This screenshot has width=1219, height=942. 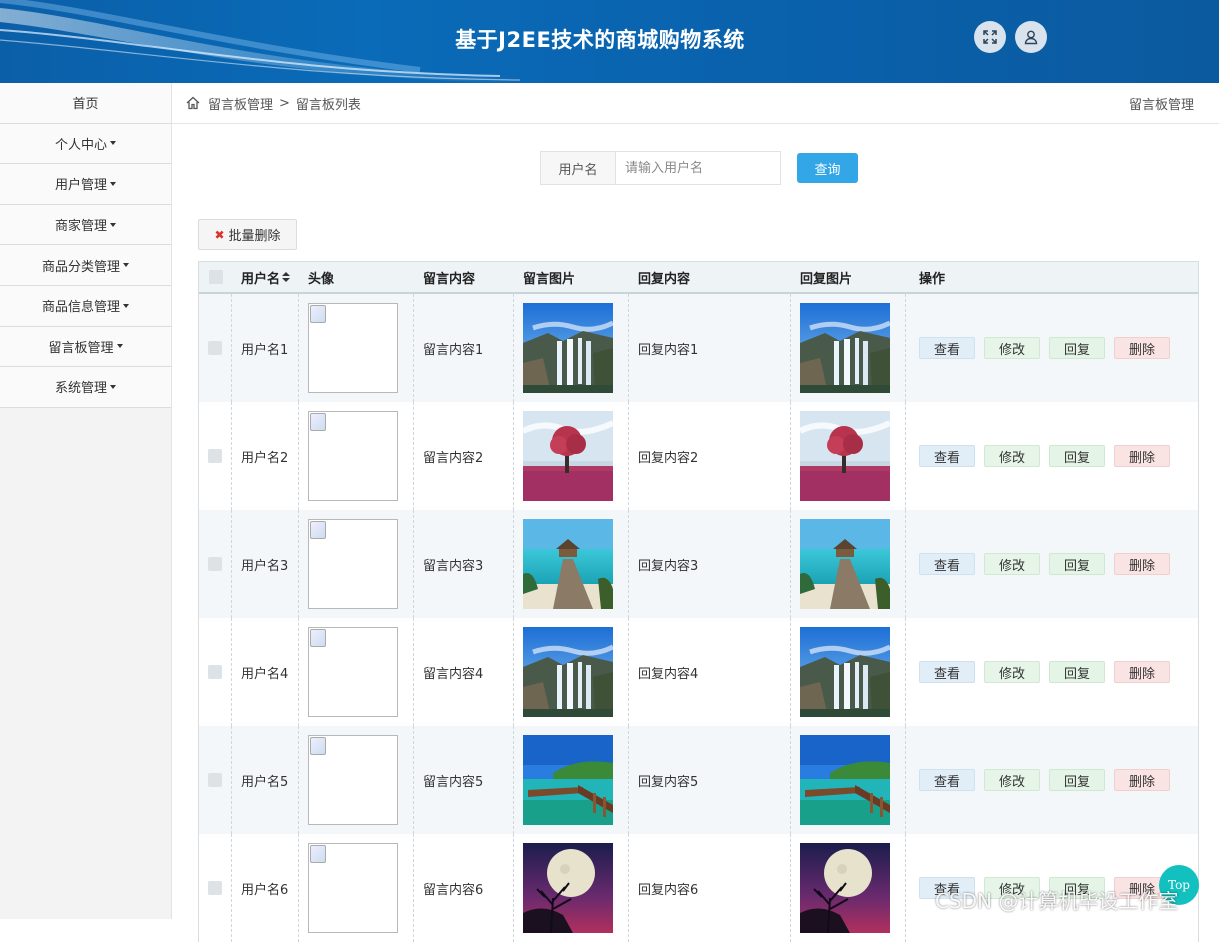 I want to click on user-button, so click(x=1031, y=37).